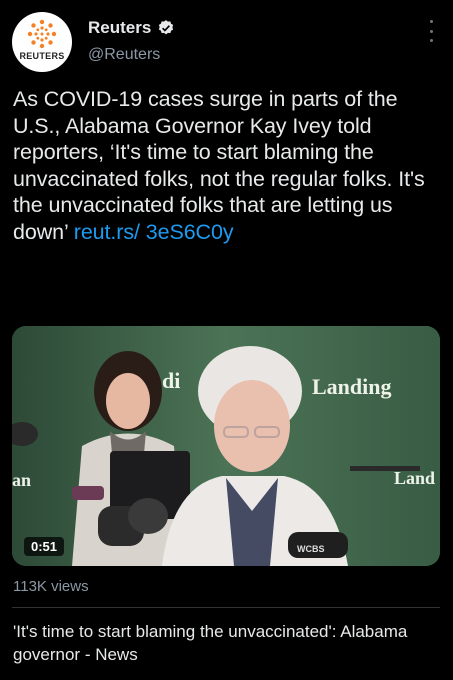 The image size is (453, 680). What do you see at coordinates (42, 34) in the screenshot?
I see `reuters-logo-icon` at bounding box center [42, 34].